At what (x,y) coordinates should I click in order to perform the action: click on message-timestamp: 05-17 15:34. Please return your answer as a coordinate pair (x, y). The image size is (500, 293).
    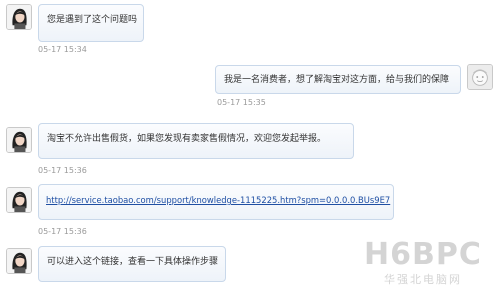
    Looking at the image, I should click on (62, 49).